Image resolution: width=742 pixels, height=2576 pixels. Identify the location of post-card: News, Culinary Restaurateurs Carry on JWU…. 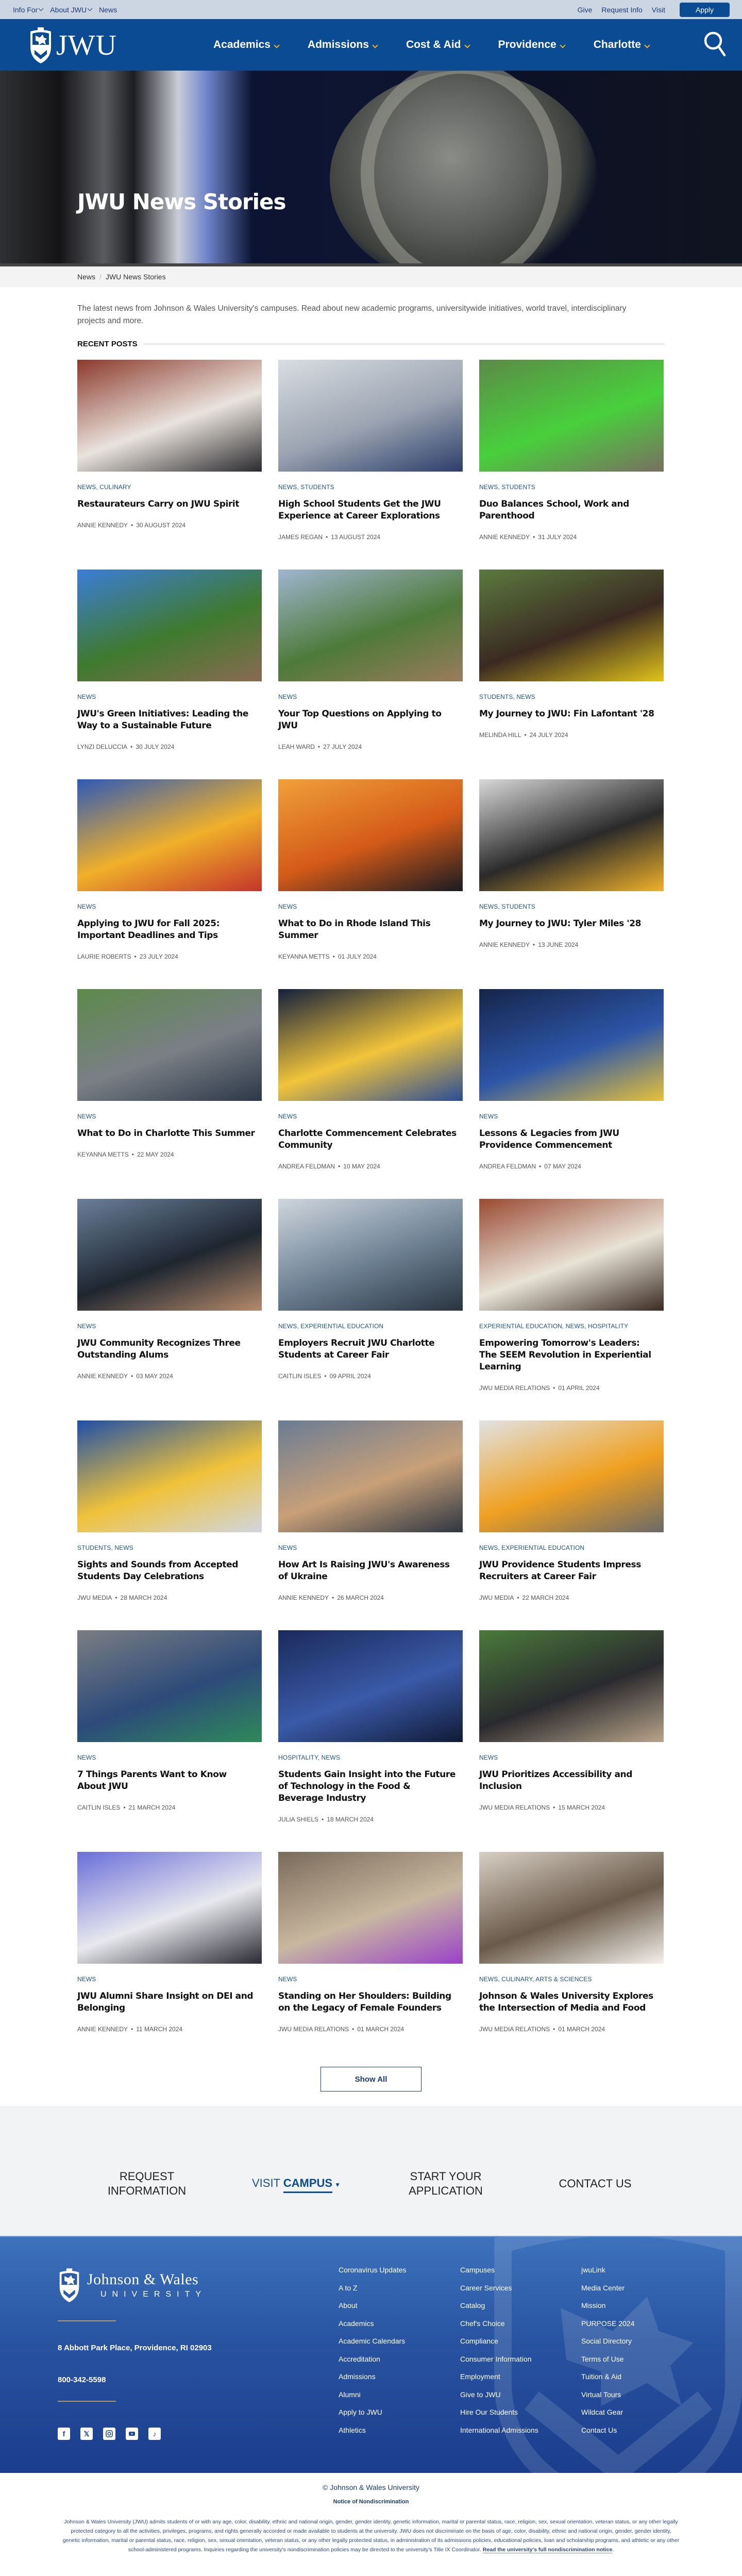
(169, 465).